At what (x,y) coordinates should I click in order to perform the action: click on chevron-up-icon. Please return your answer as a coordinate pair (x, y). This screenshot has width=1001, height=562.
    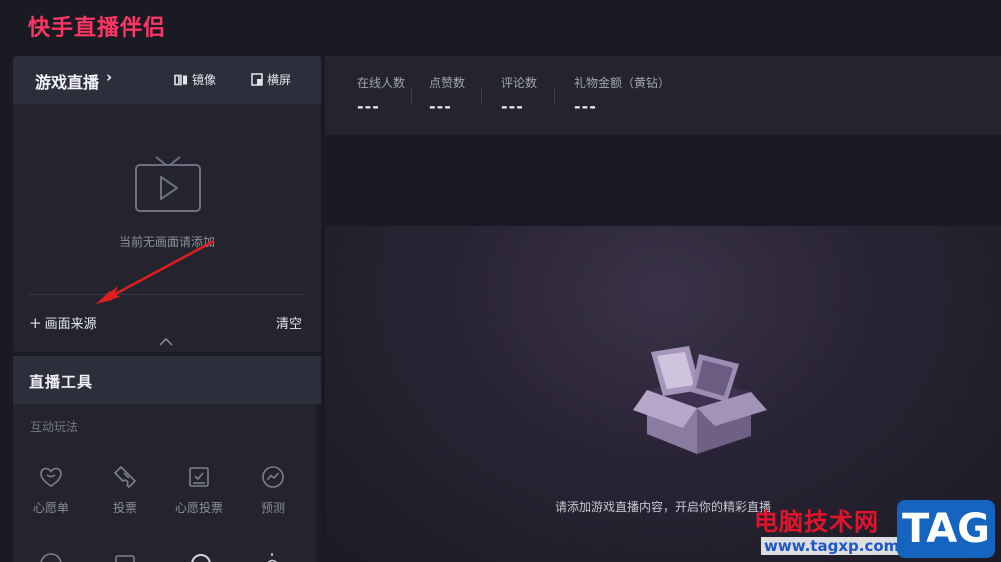
    Looking at the image, I should click on (166, 342).